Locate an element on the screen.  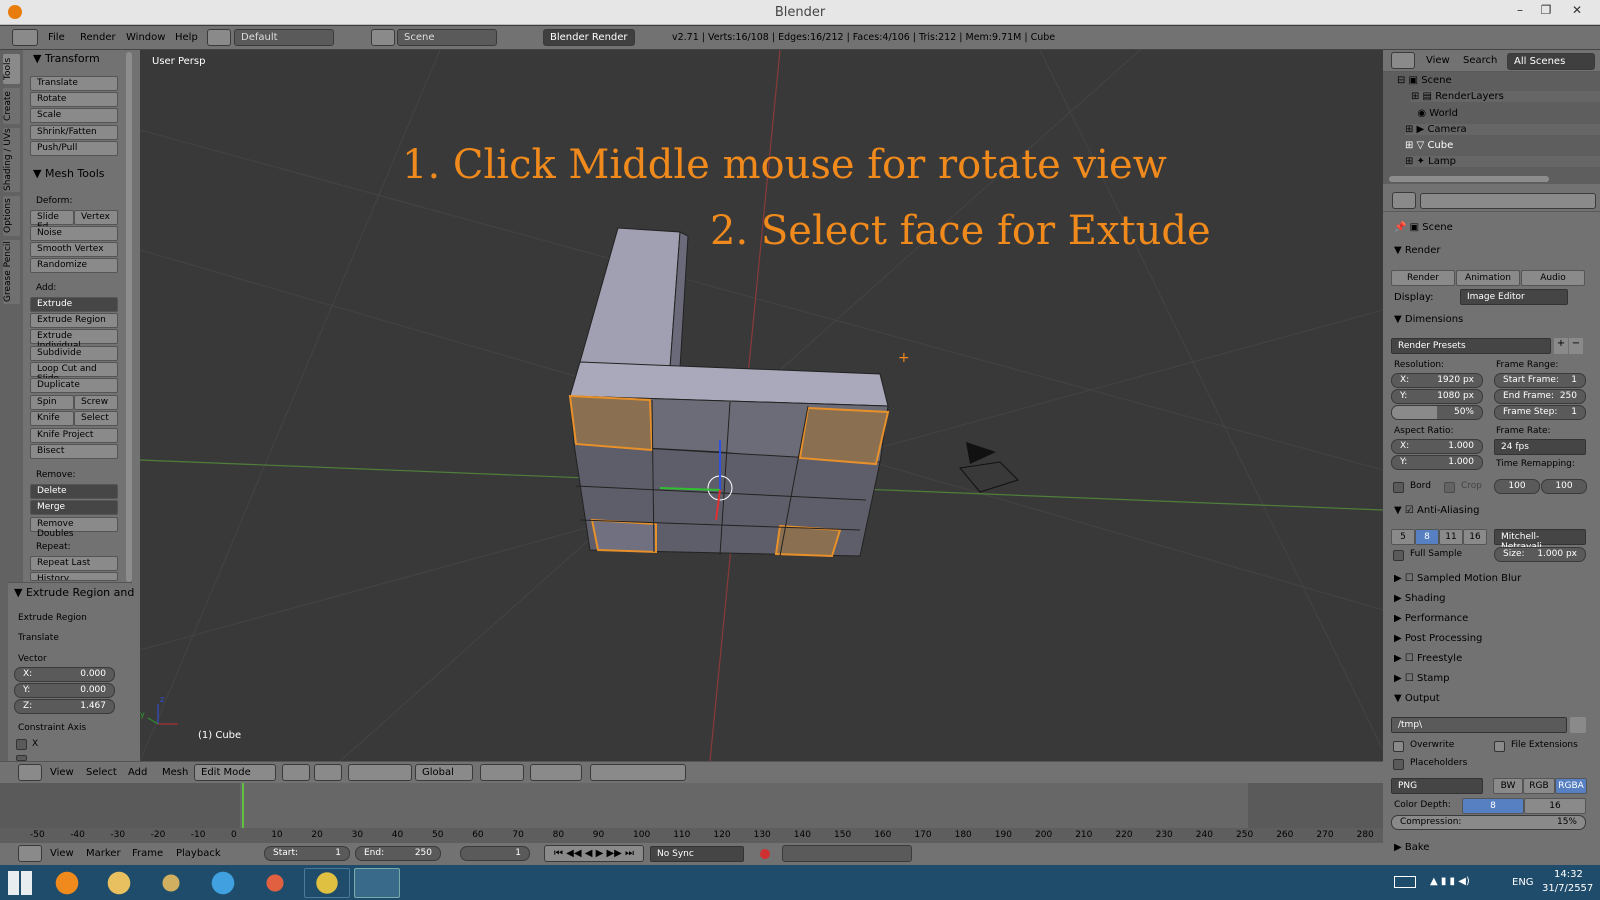
transform-panel-header: ▼ Transform is located at coordinates (66, 58).